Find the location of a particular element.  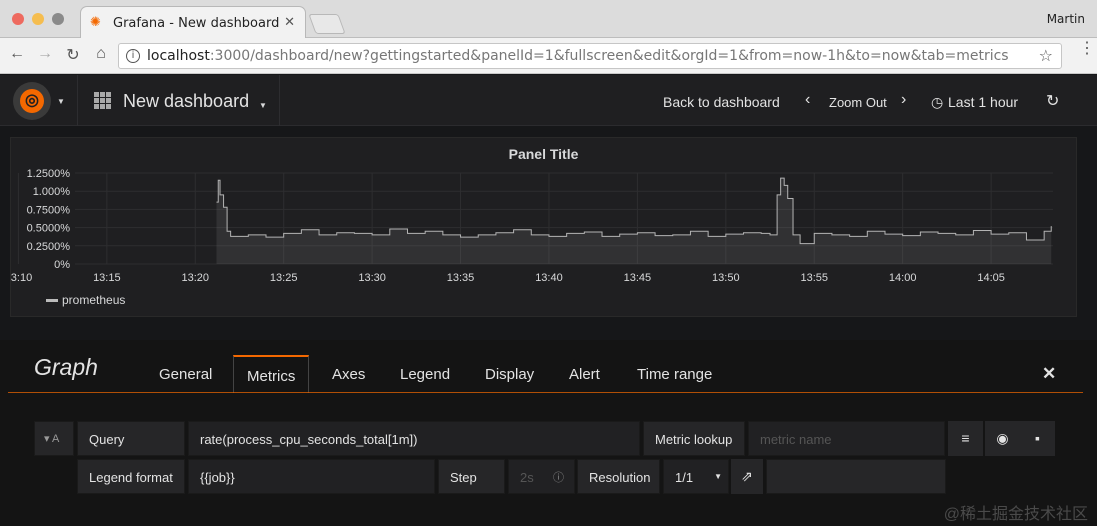

dashboard-title: New dashboard is located at coordinates (186, 101).